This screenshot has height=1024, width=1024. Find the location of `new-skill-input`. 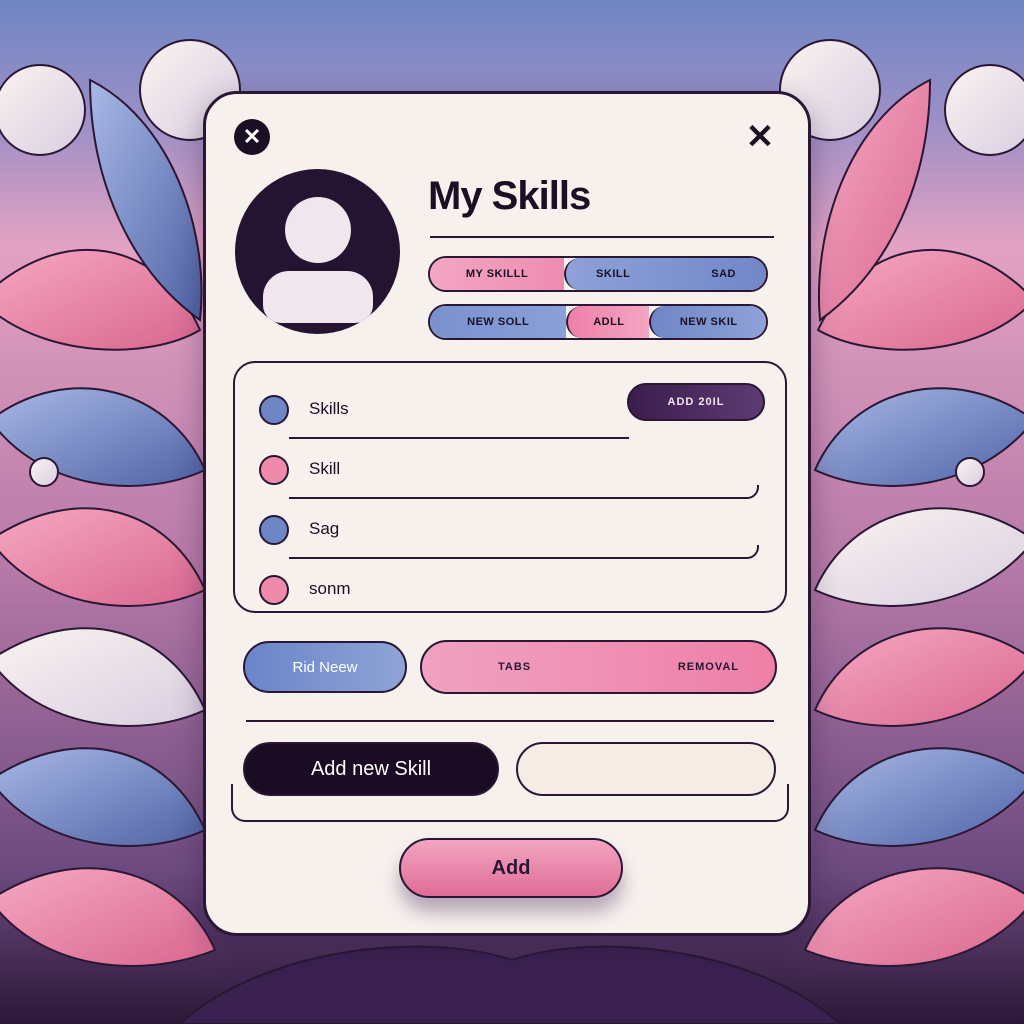

new-skill-input is located at coordinates (646, 769).